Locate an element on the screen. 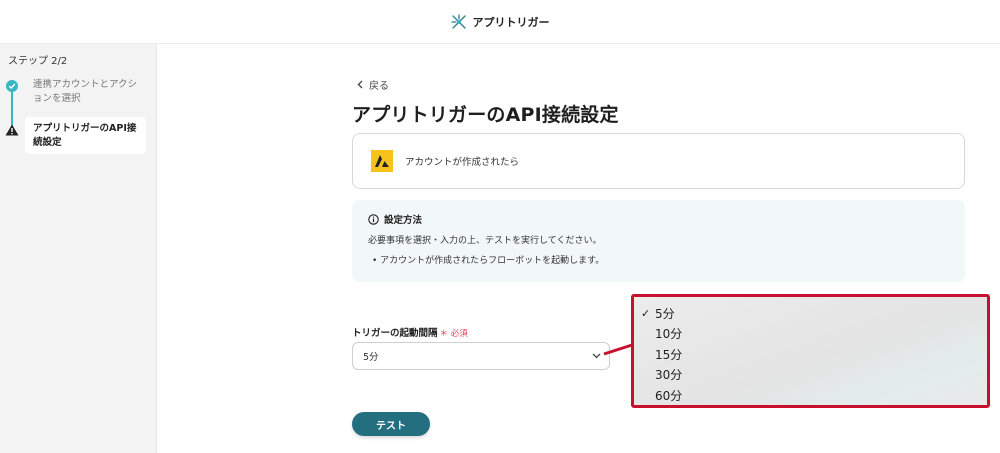 The width and height of the screenshot is (1000, 453). interval-select: 5分 is located at coordinates (481, 356).